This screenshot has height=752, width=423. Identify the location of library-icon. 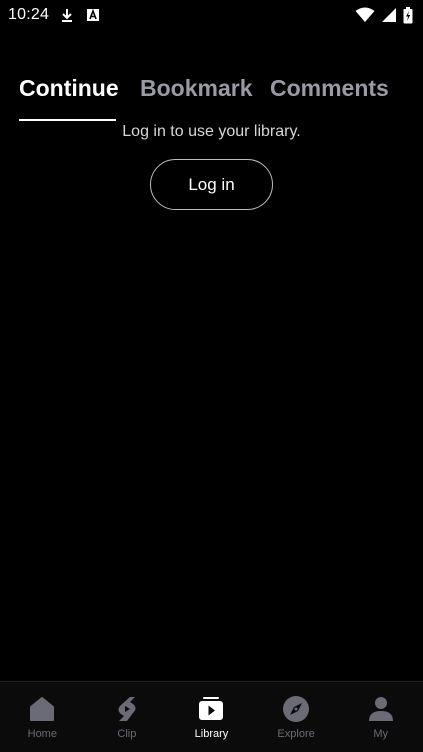
(211, 708).